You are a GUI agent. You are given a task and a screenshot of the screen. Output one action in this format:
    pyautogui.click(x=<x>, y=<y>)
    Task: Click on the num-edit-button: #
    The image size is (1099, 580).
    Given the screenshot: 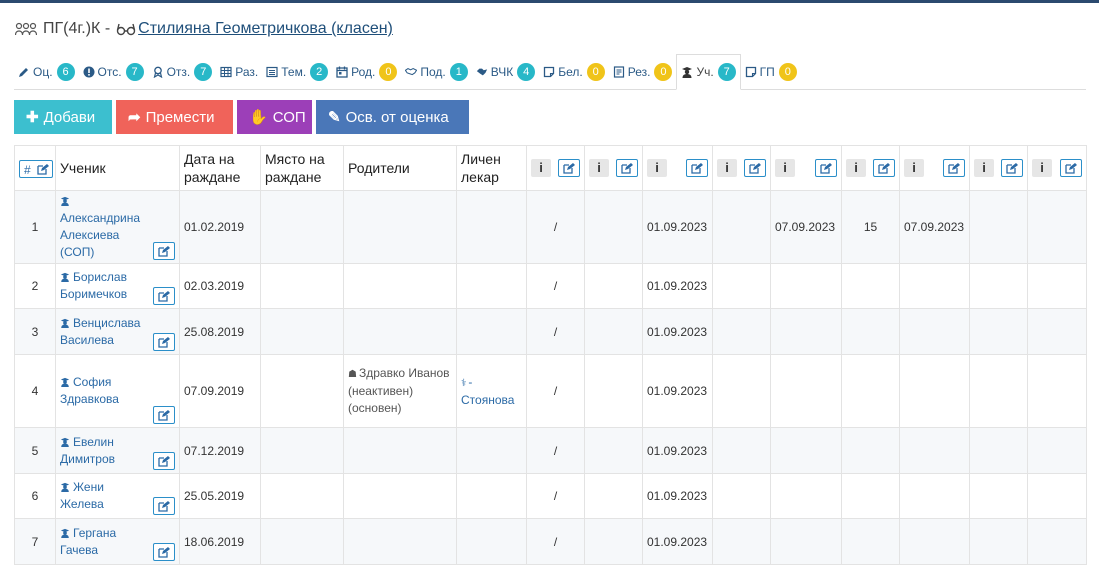 What is the action you would take?
    pyautogui.click(x=36, y=168)
    